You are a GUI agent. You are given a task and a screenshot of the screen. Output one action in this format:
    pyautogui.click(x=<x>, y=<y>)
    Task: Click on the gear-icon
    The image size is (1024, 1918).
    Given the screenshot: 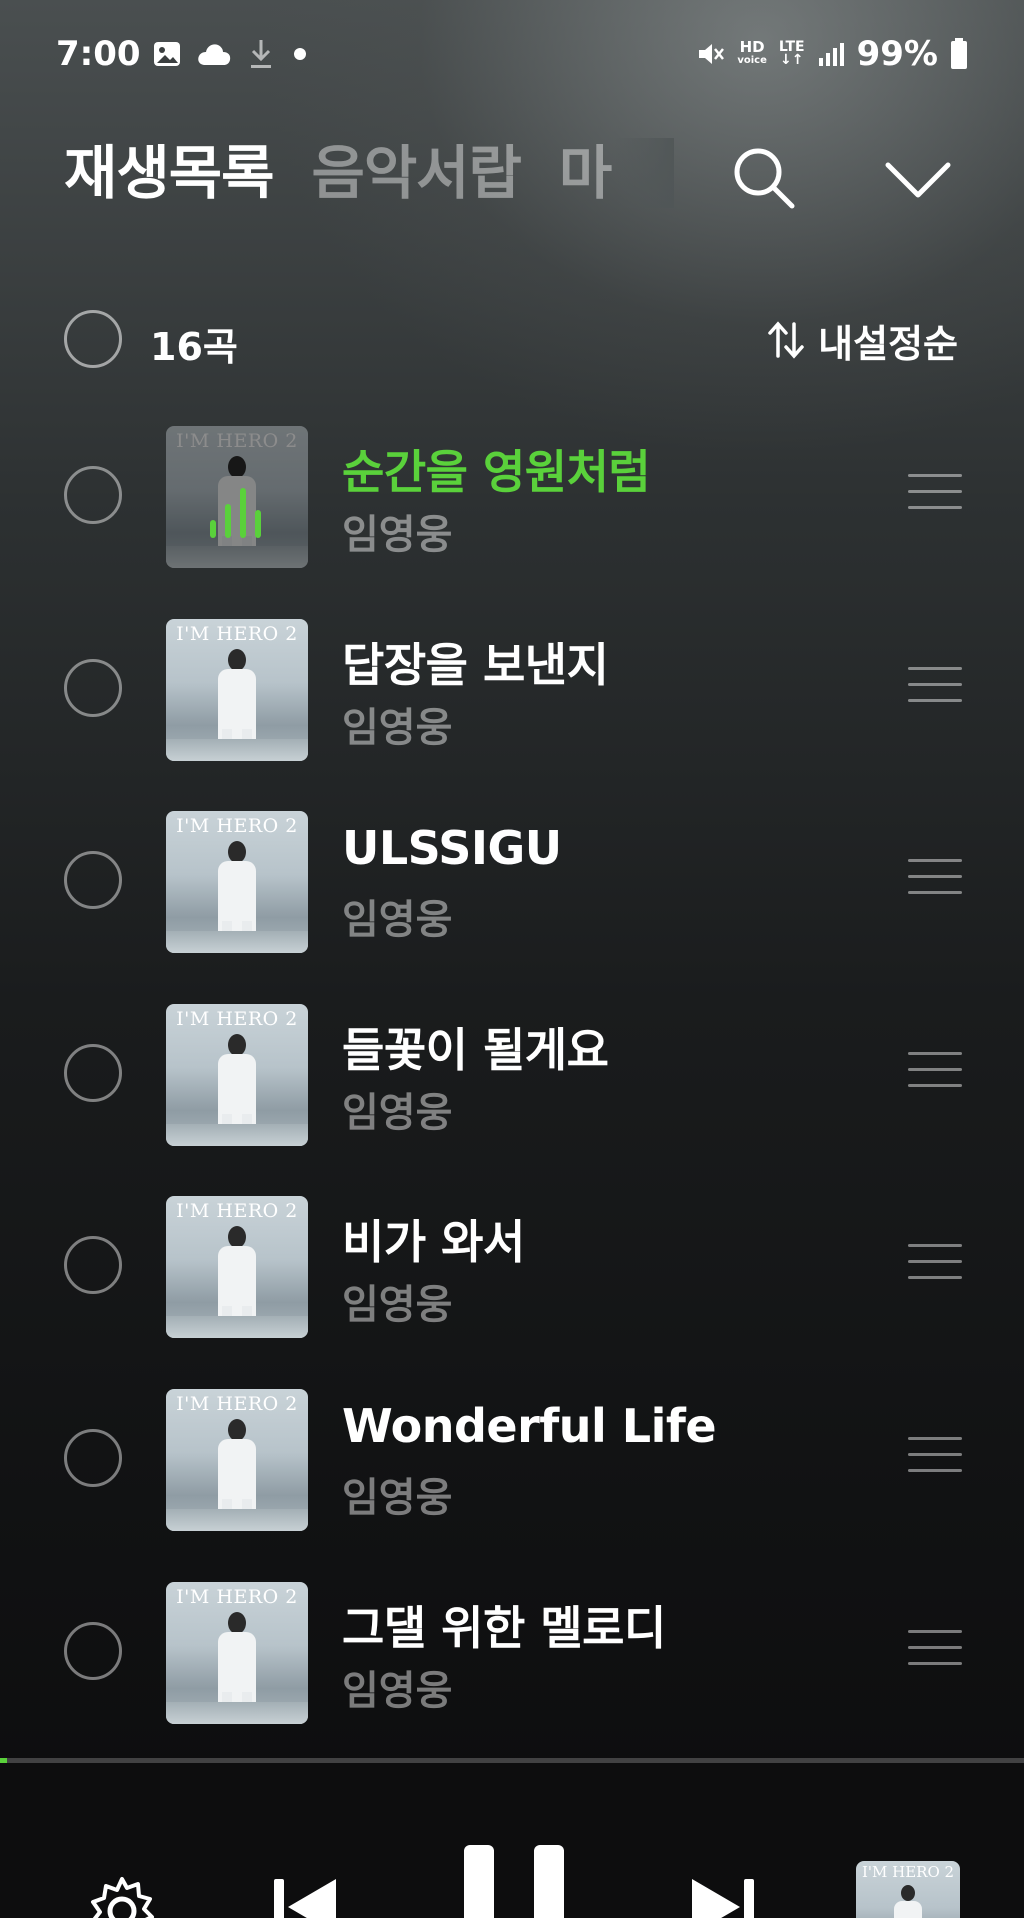 What is the action you would take?
    pyautogui.click(x=122, y=1897)
    